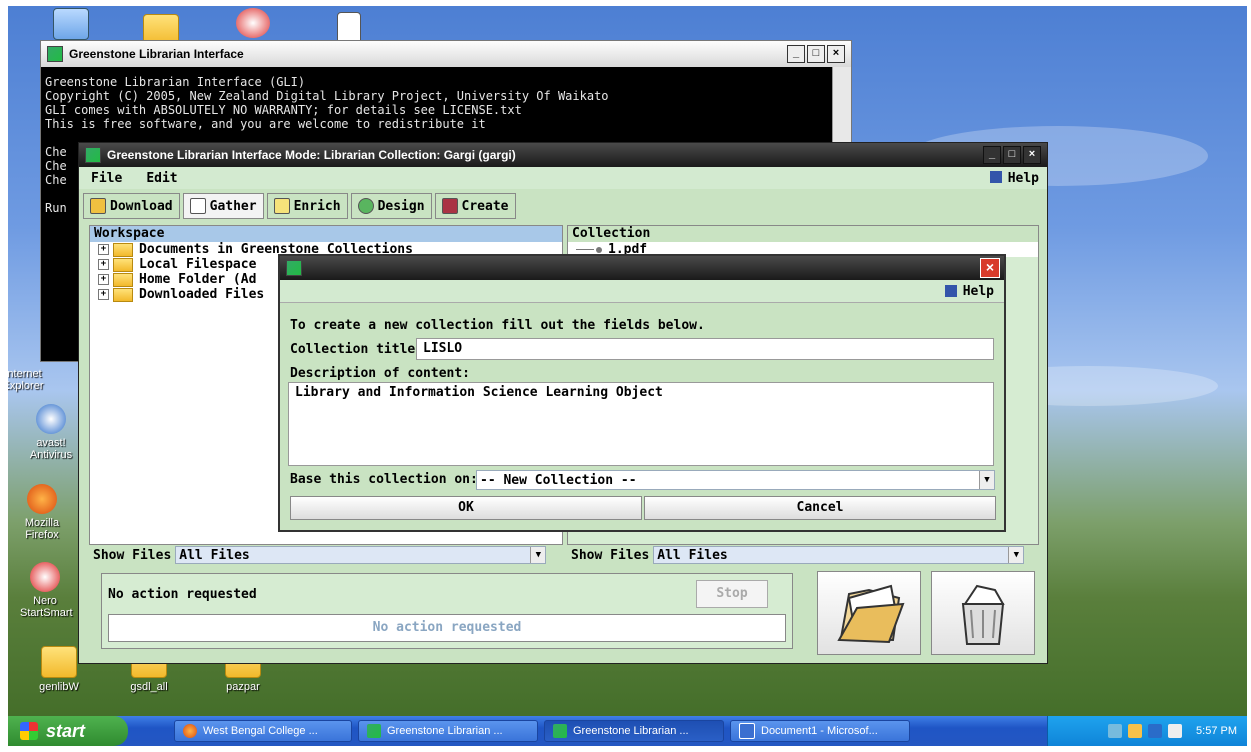  I want to click on download-icon, so click(98, 206).